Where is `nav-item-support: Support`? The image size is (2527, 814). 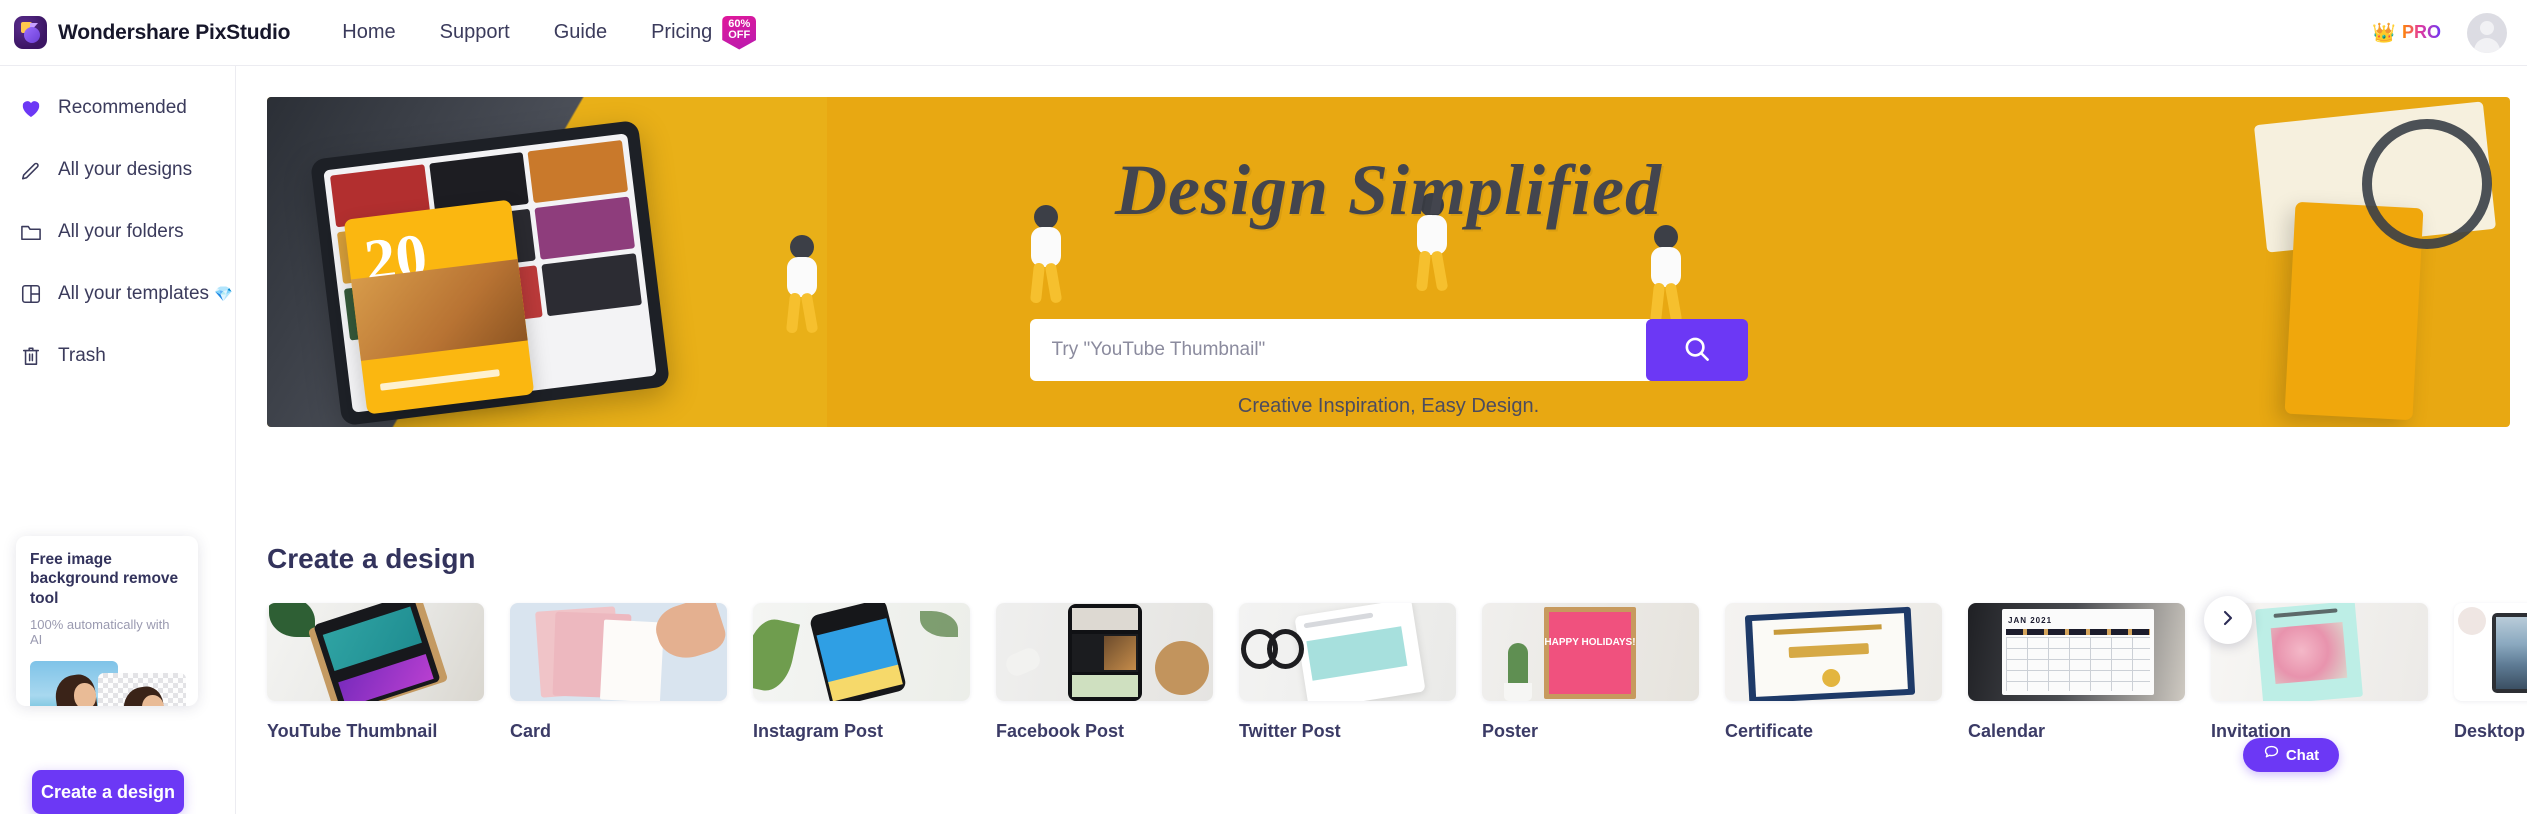
nav-item-support: Support is located at coordinates (475, 32).